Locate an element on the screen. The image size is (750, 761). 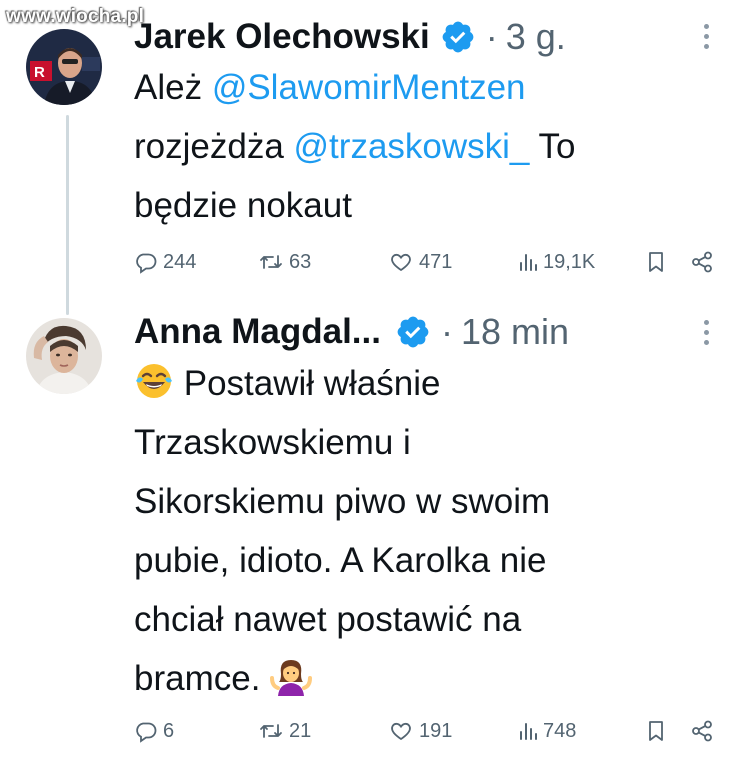
tweet-actions: 244 63 471 19,1K is located at coordinates (429, 262).